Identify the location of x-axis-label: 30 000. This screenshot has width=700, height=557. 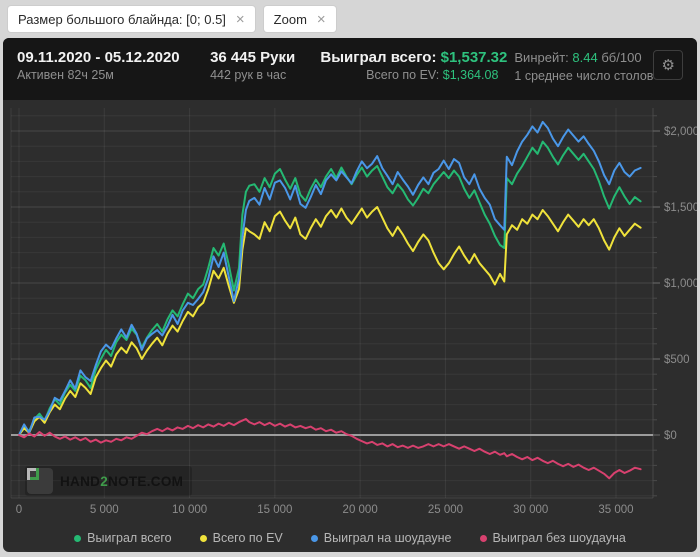
(530, 510).